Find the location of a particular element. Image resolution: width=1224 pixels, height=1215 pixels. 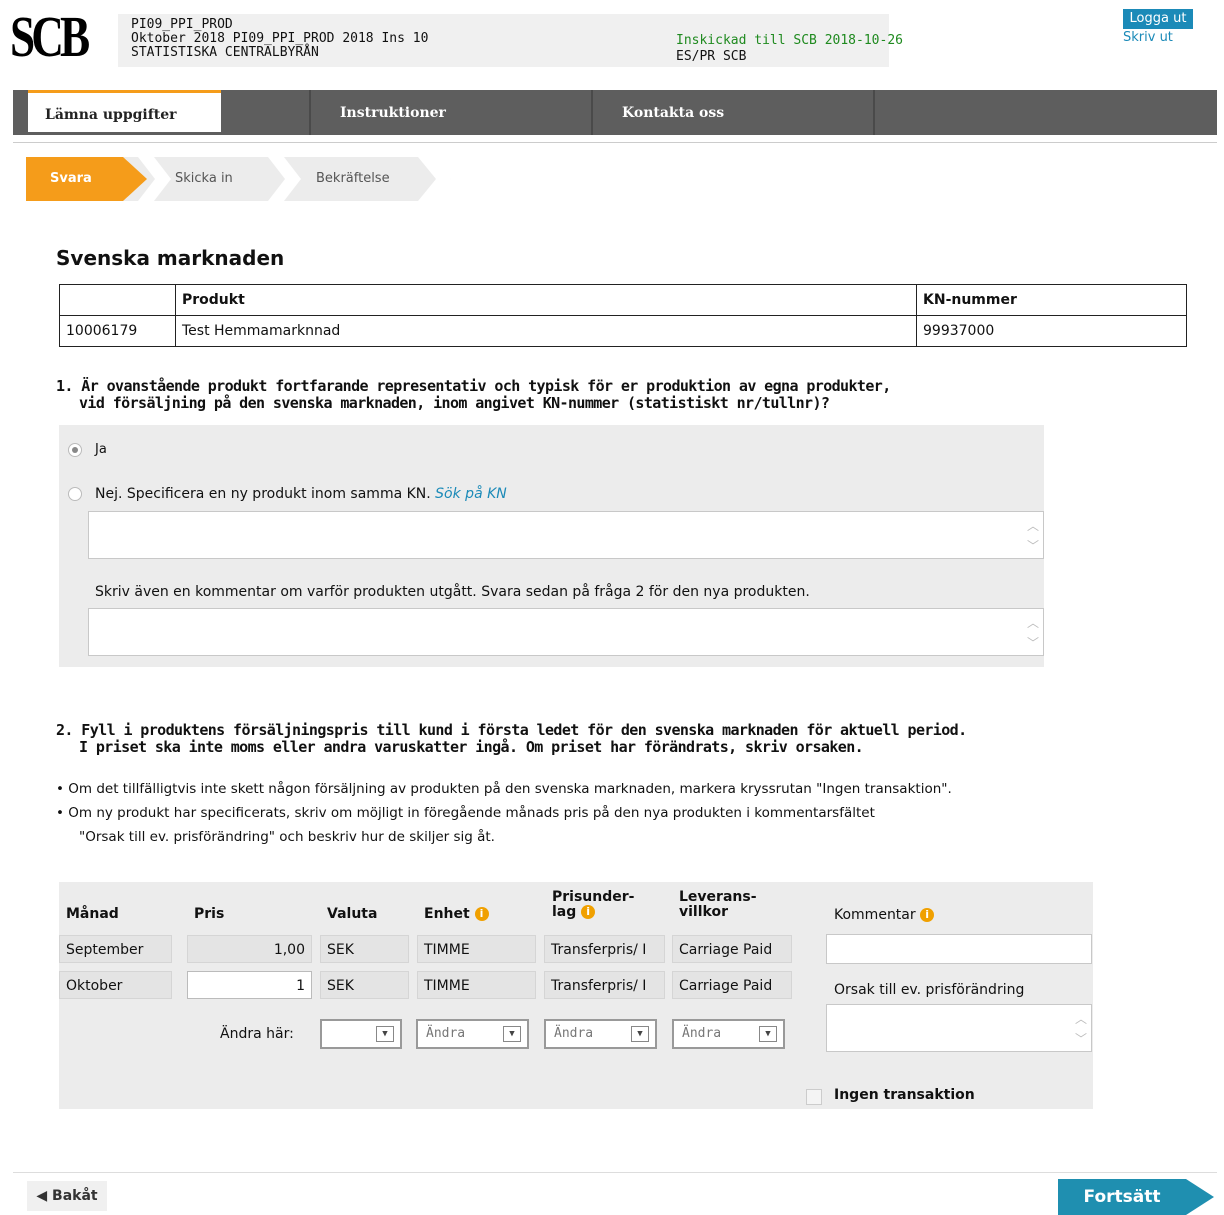

table-header-row: Produkt KN-nummer is located at coordinates (623, 300).